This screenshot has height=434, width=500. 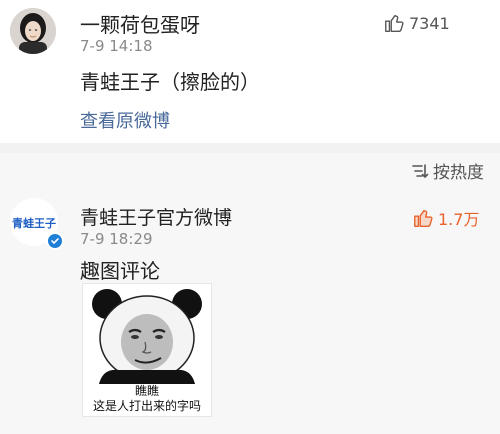 I want to click on avatar-photo, so click(x=33, y=31).